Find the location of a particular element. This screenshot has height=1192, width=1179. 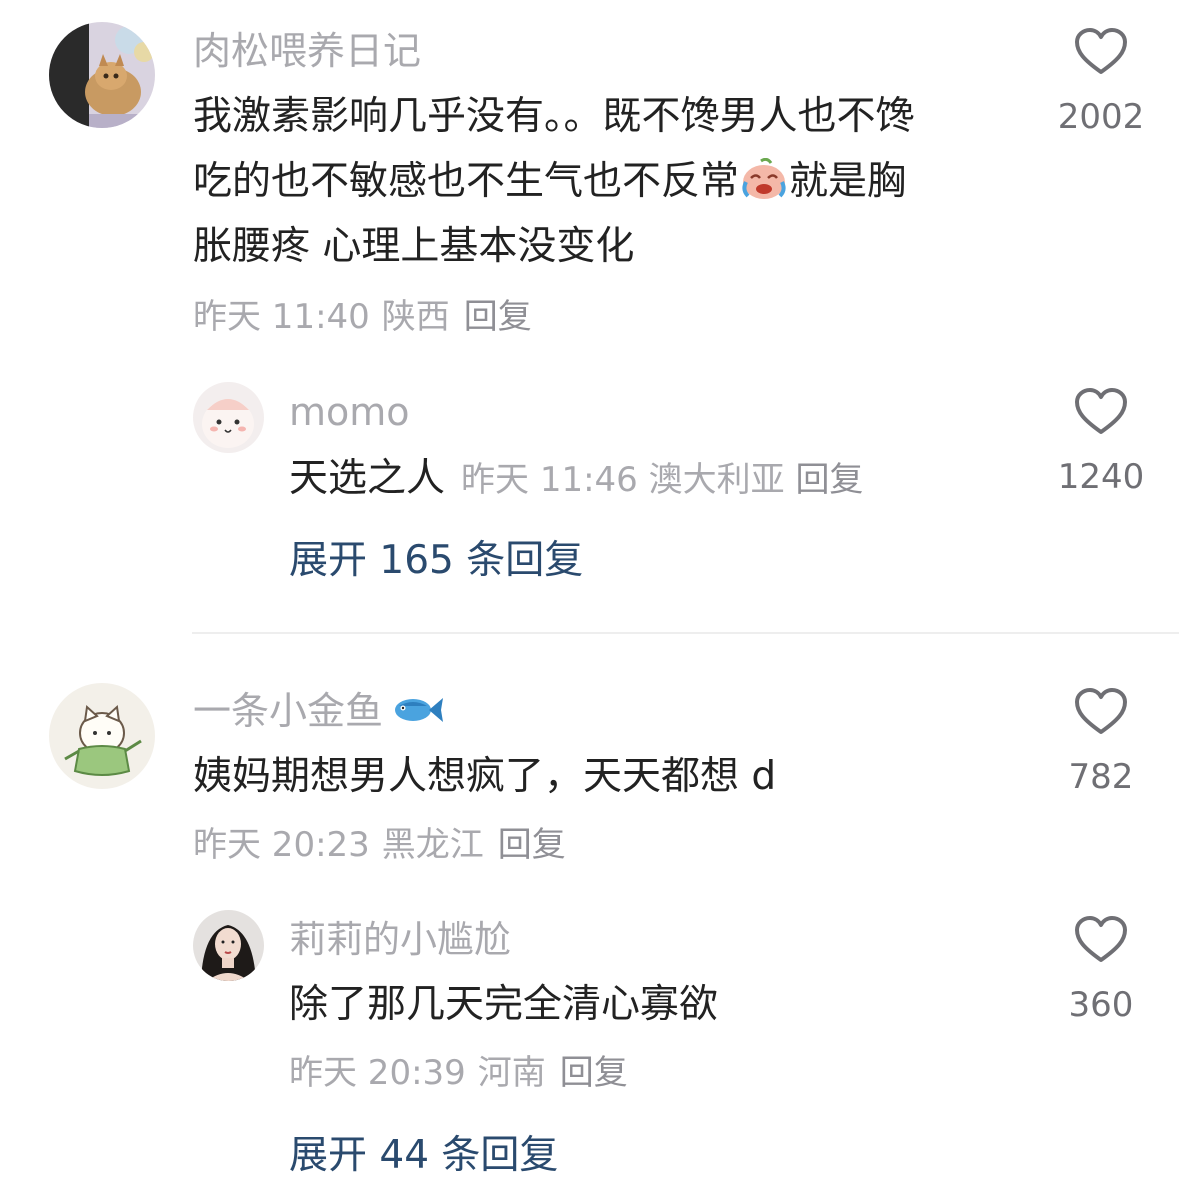

reply-meta: 昨天 11:46 澳大利亚 回复 is located at coordinates (662, 480).